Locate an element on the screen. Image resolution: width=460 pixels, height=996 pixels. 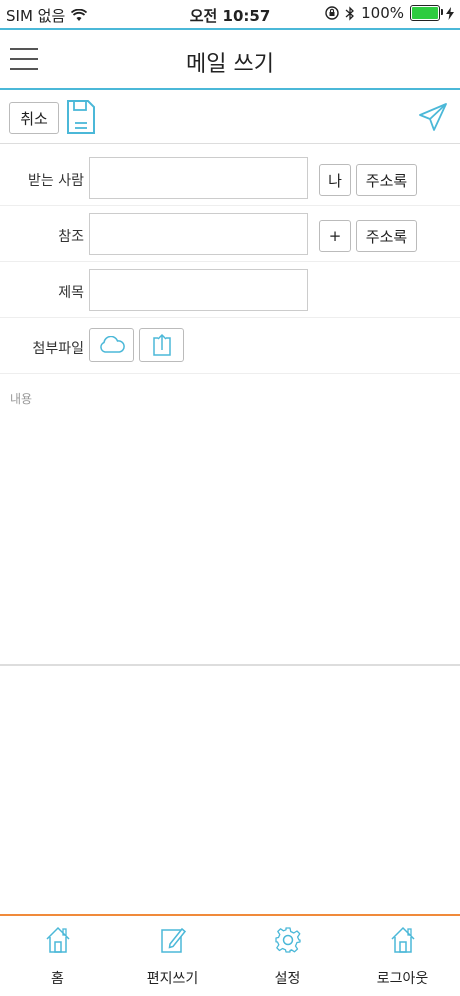
floppy-disk-icon is located at coordinates (81, 117).